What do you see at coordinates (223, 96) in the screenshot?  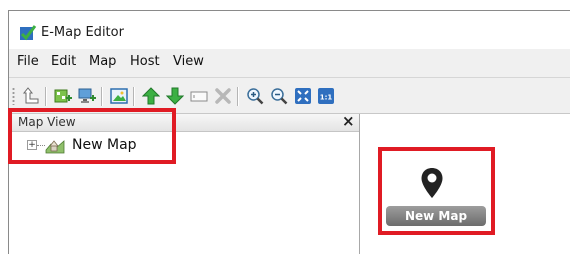 I see `delete-icon` at bounding box center [223, 96].